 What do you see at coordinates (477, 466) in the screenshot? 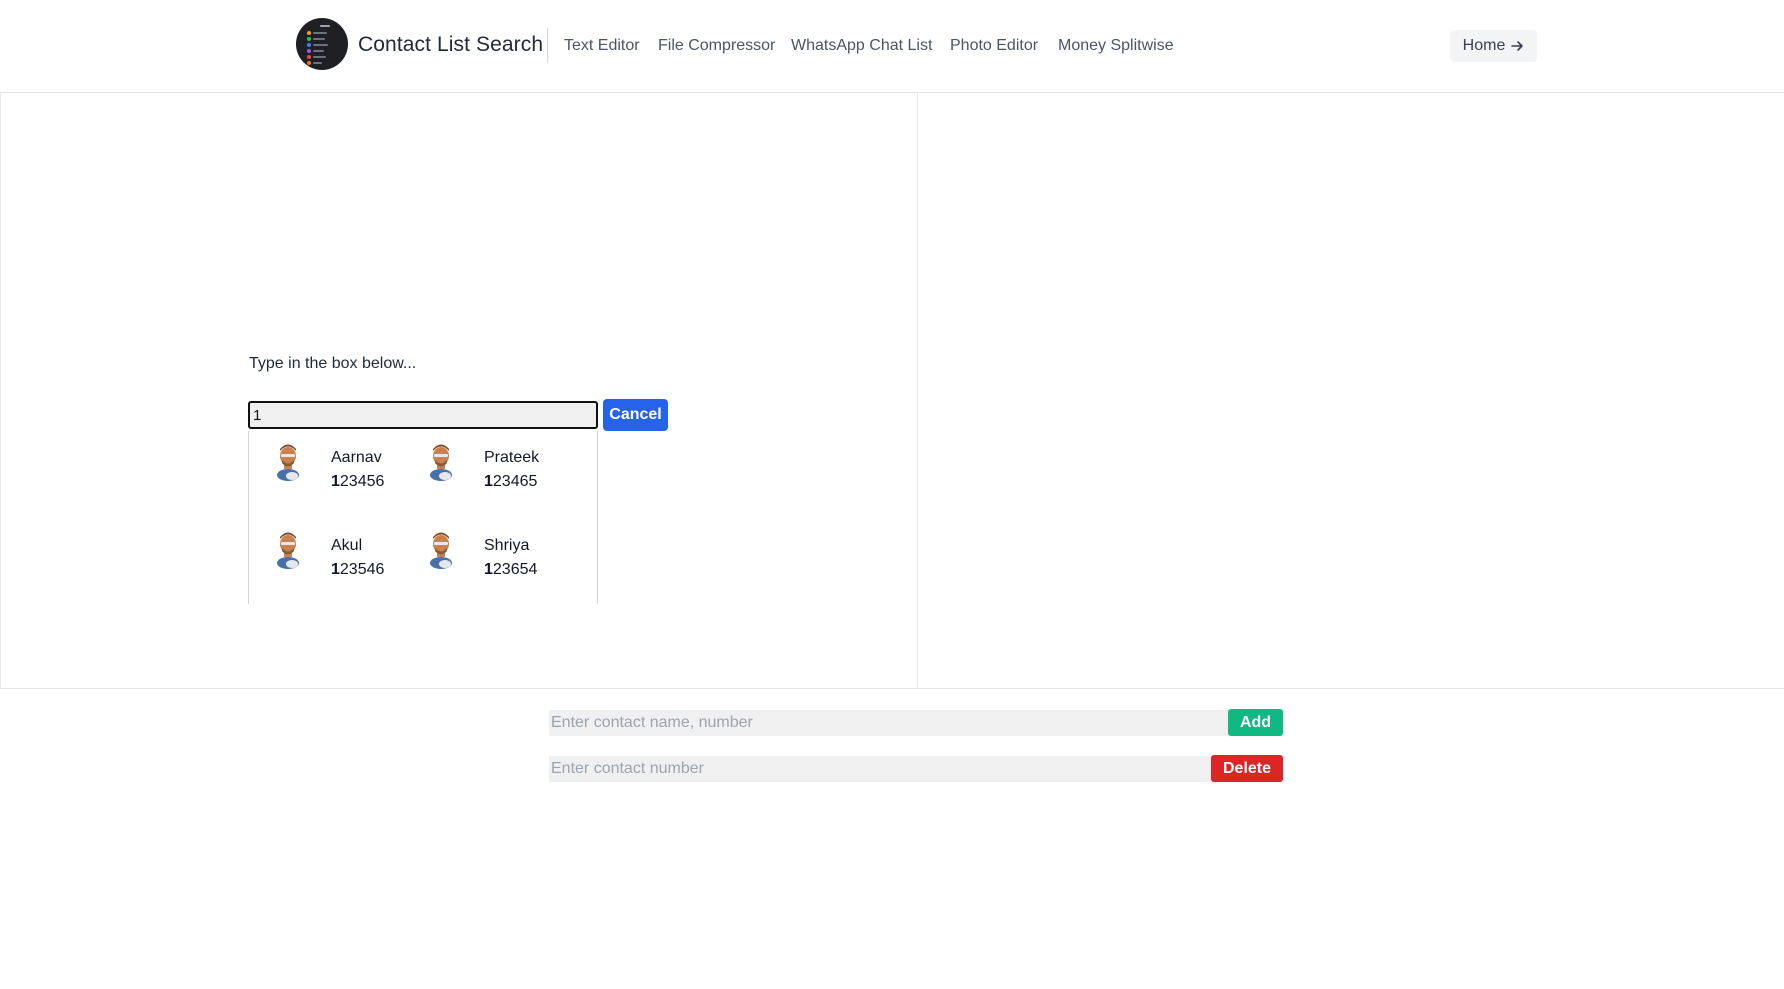
I see `contact-card: Prateek 123465` at bounding box center [477, 466].